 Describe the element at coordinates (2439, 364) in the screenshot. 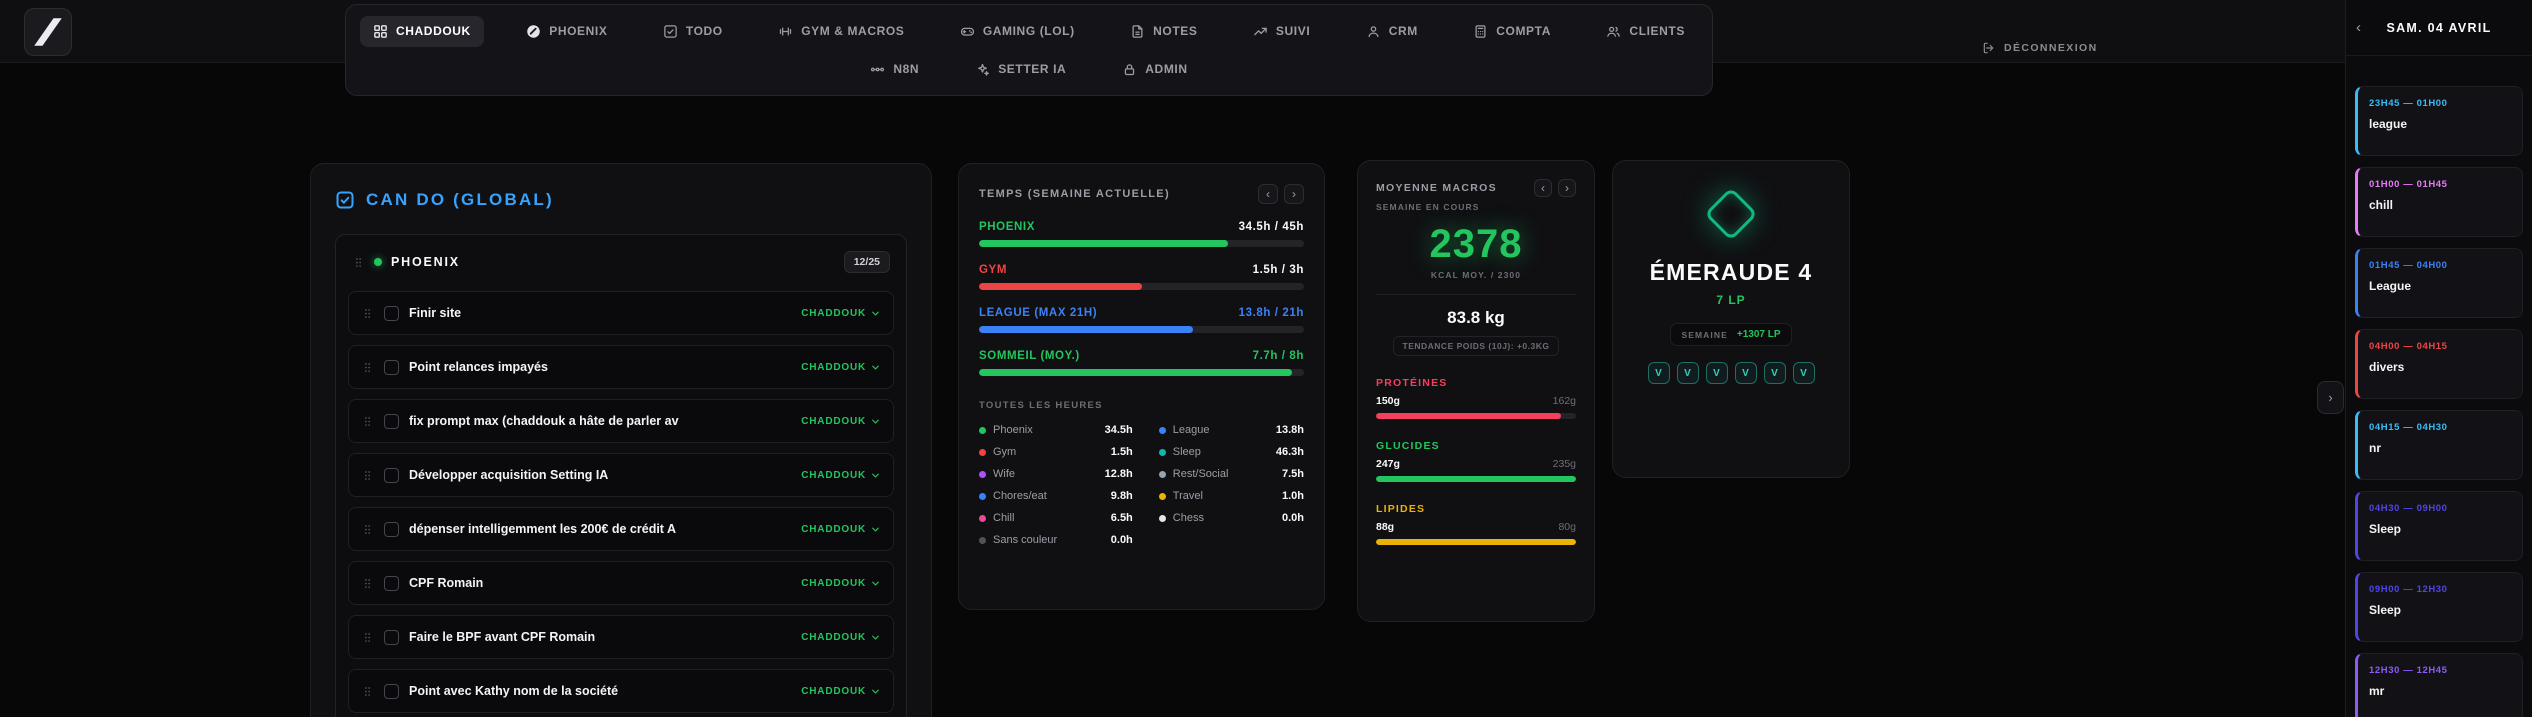

I see `calendar-event: 04H00 — 04H15 divers` at that location.